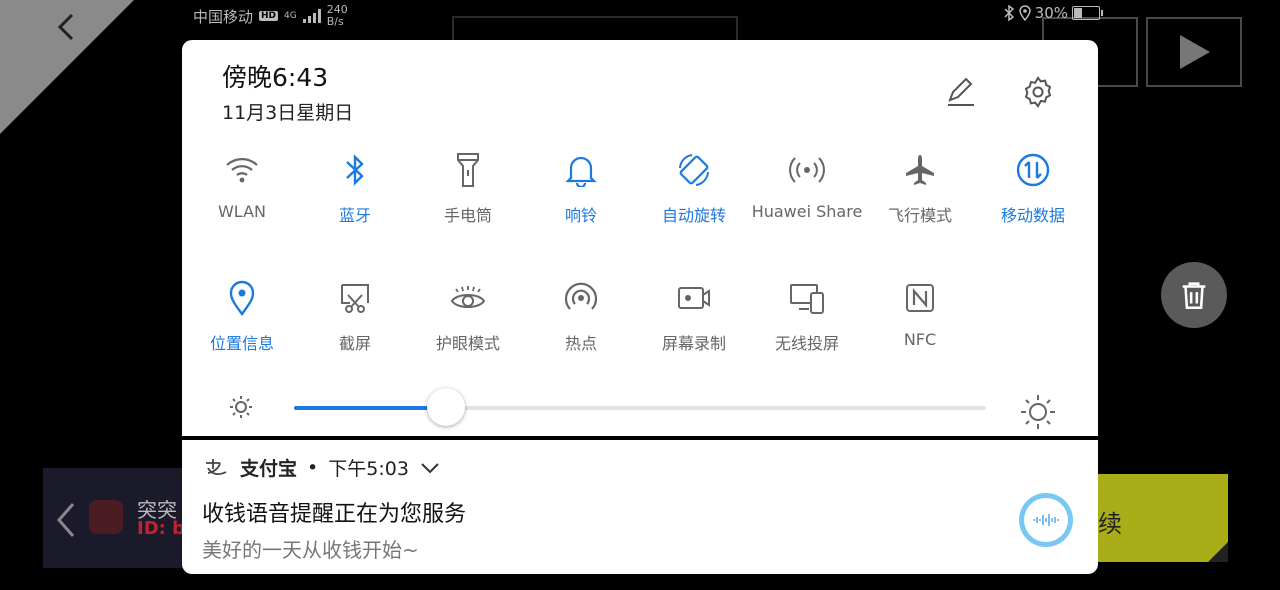 The height and width of the screenshot is (590, 1280). Describe the element at coordinates (693, 215) in the screenshot. I see `tile-label: 自动旋转` at that location.